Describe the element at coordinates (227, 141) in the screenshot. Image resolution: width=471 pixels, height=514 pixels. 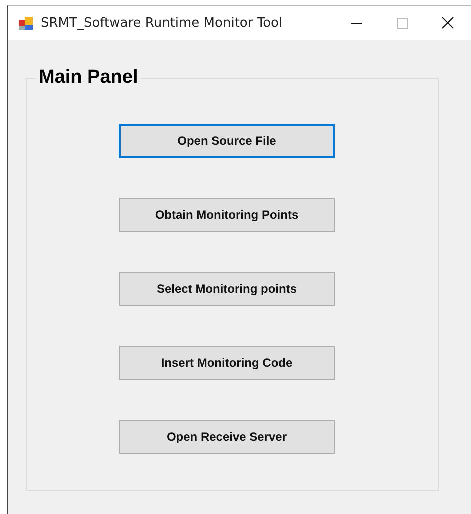
I see `action-button: Open Source File` at that location.